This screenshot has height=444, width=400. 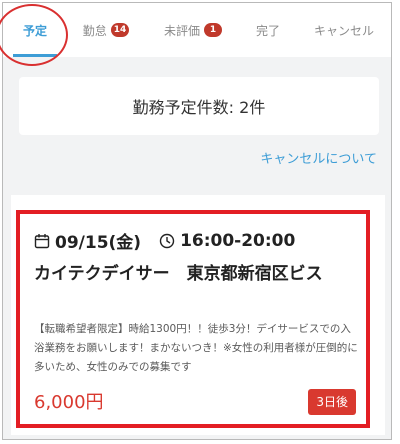 I want to click on scheduled-count-panel: 勤務予定件数: 2件, so click(x=199, y=106).